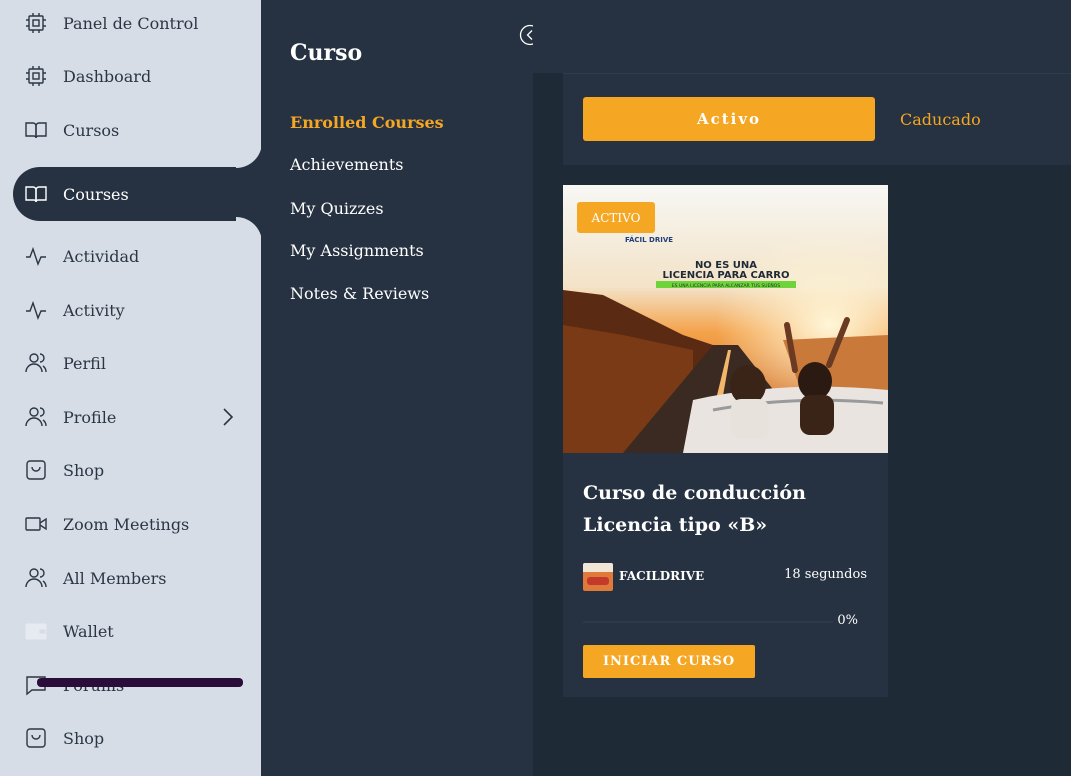 This screenshot has width=1071, height=776. Describe the element at coordinates (140, 682) in the screenshot. I see `redaction-mark` at that location.